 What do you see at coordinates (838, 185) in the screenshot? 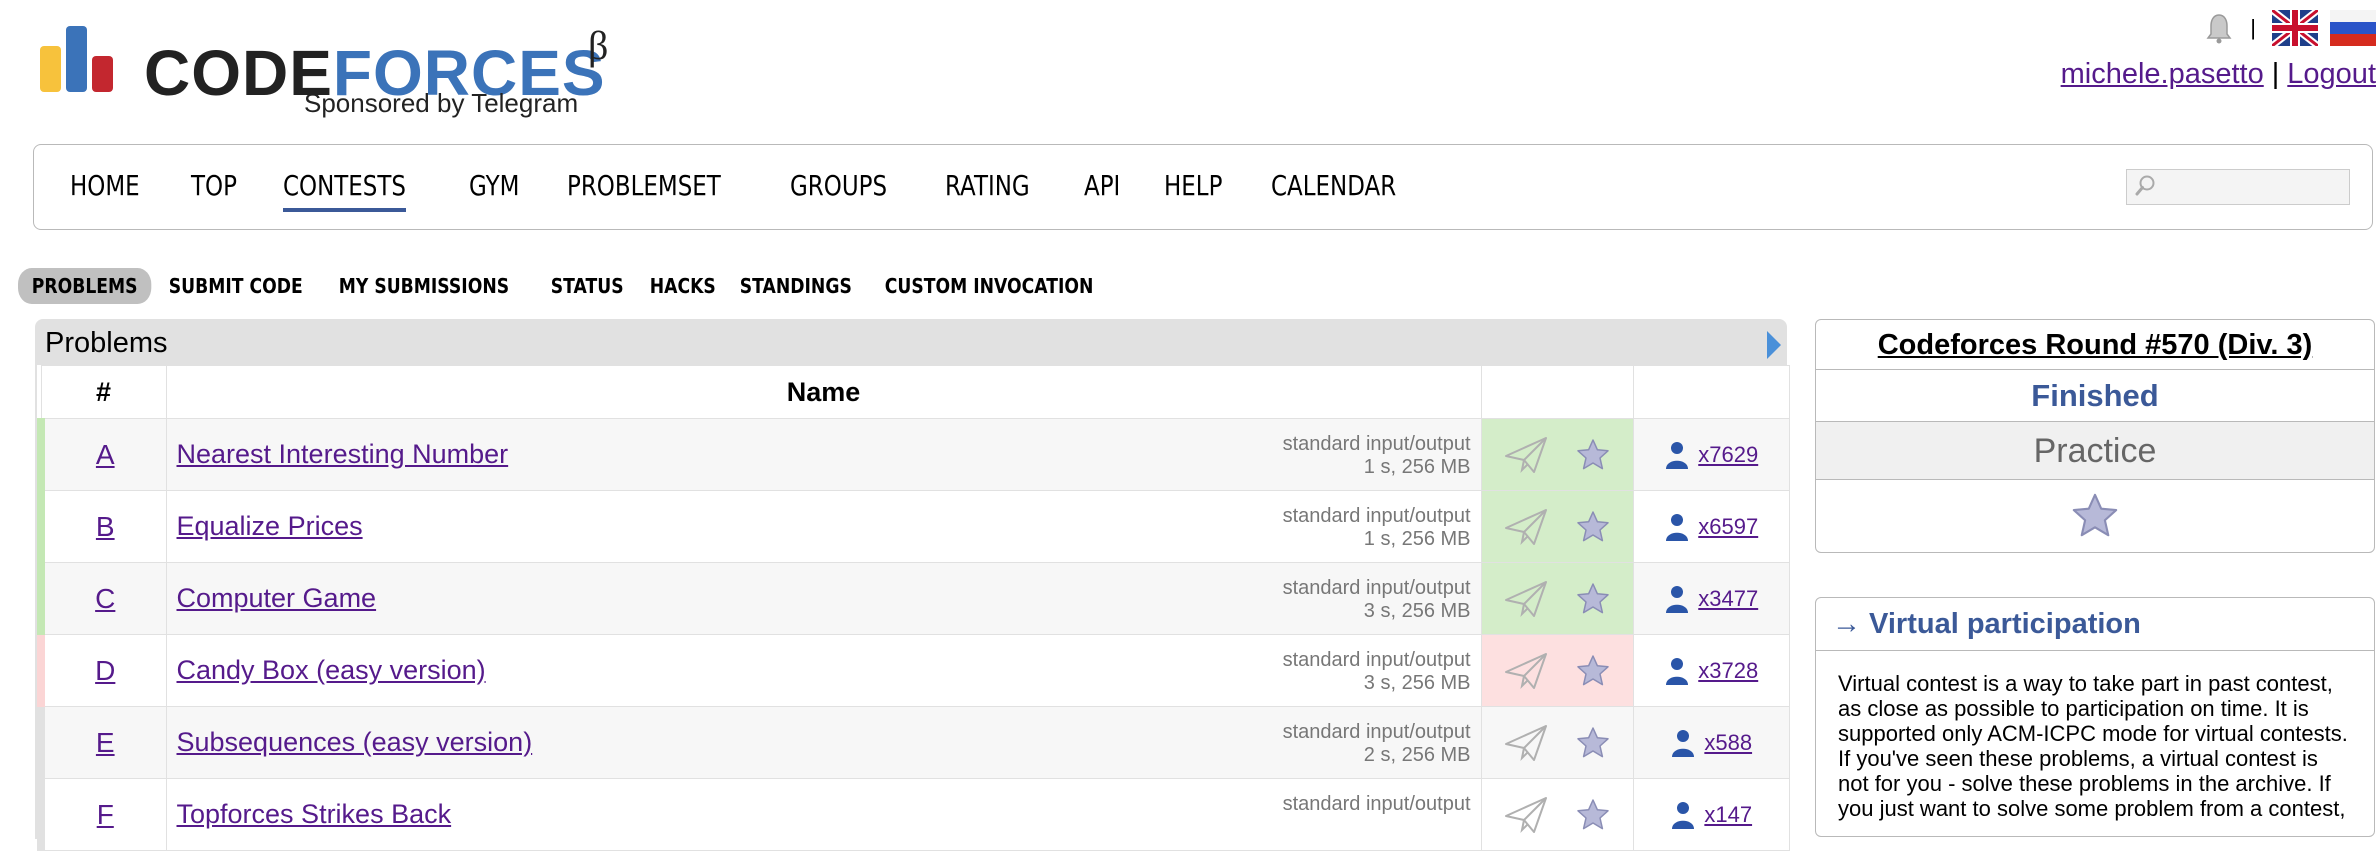
I see `nav-groups: GROUPS` at bounding box center [838, 185].